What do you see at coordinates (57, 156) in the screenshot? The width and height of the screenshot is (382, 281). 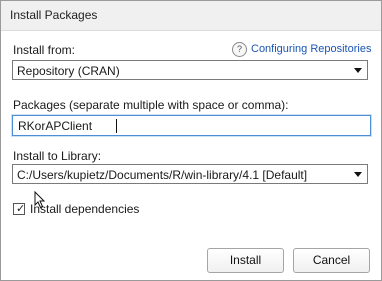 I see `install-to-library-label: Install to Library:` at bounding box center [57, 156].